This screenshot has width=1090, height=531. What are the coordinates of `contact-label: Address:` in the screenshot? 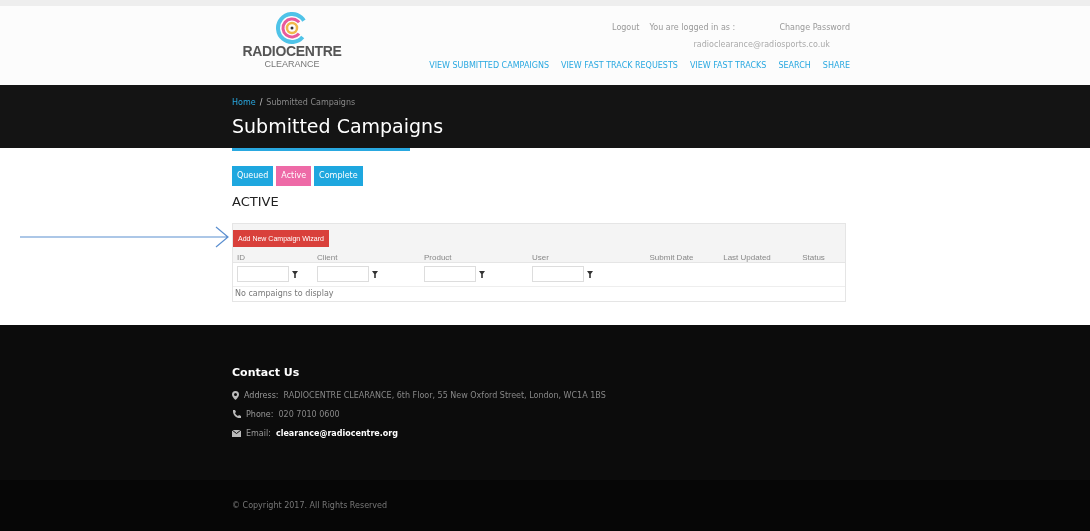 It's located at (261, 395).